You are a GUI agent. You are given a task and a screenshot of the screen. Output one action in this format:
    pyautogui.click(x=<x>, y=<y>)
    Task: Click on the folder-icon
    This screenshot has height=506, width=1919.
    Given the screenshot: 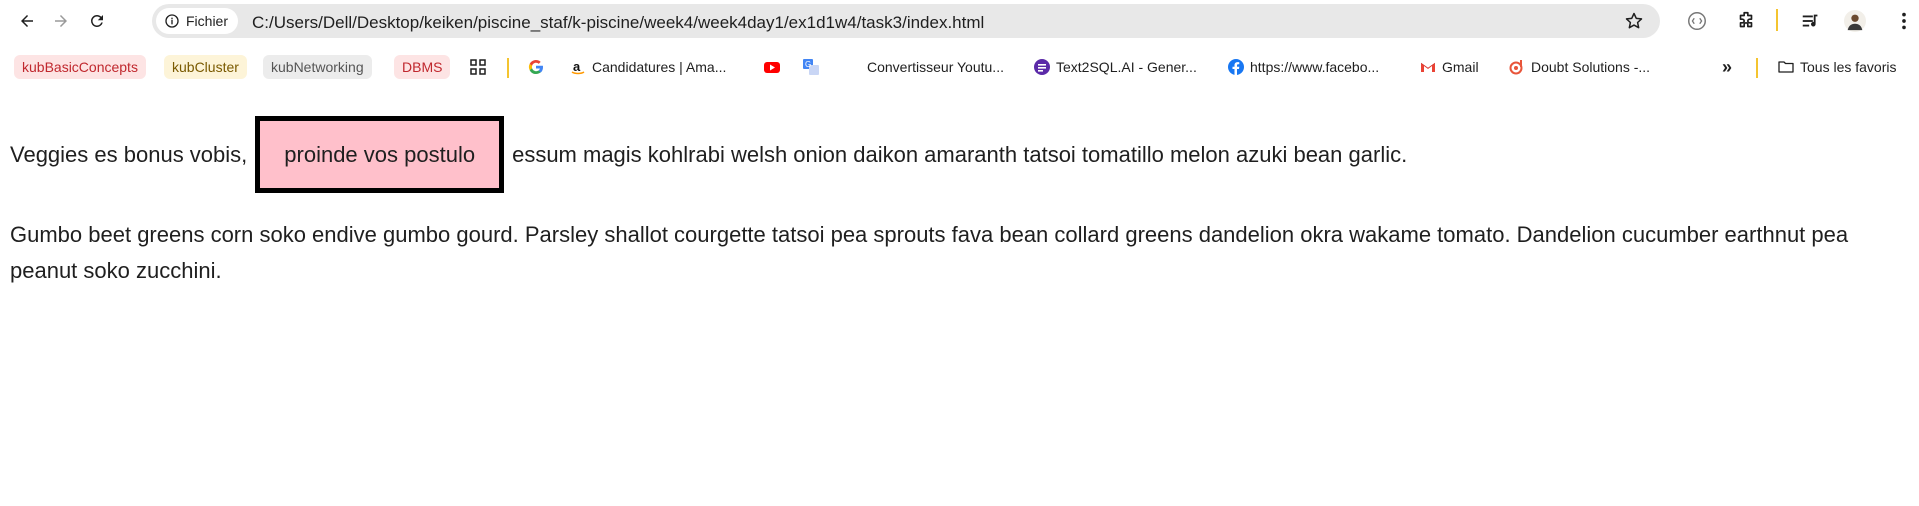 What is the action you would take?
    pyautogui.click(x=1786, y=67)
    